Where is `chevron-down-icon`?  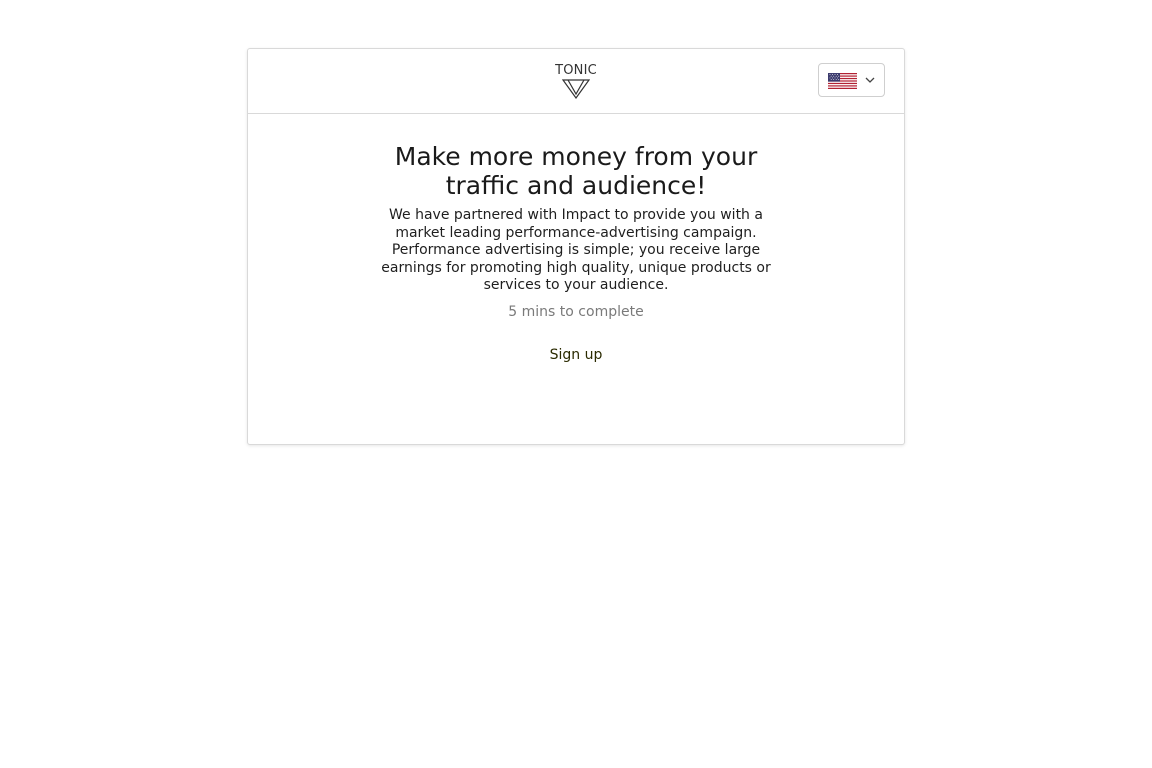
chevron-down-icon is located at coordinates (870, 80).